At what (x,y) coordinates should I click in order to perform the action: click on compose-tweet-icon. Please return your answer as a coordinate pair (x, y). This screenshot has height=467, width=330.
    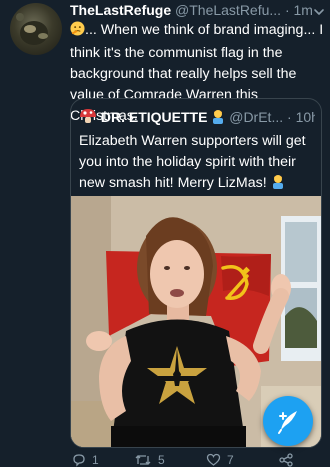
    Looking at the image, I should click on (287, 422).